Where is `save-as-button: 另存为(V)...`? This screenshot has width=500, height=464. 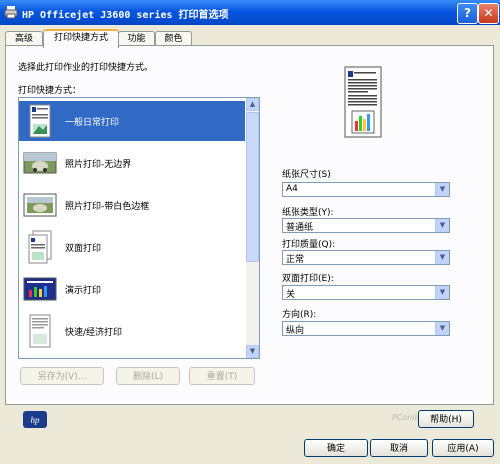
save-as-button: 另存为(V)... is located at coordinates (62, 376).